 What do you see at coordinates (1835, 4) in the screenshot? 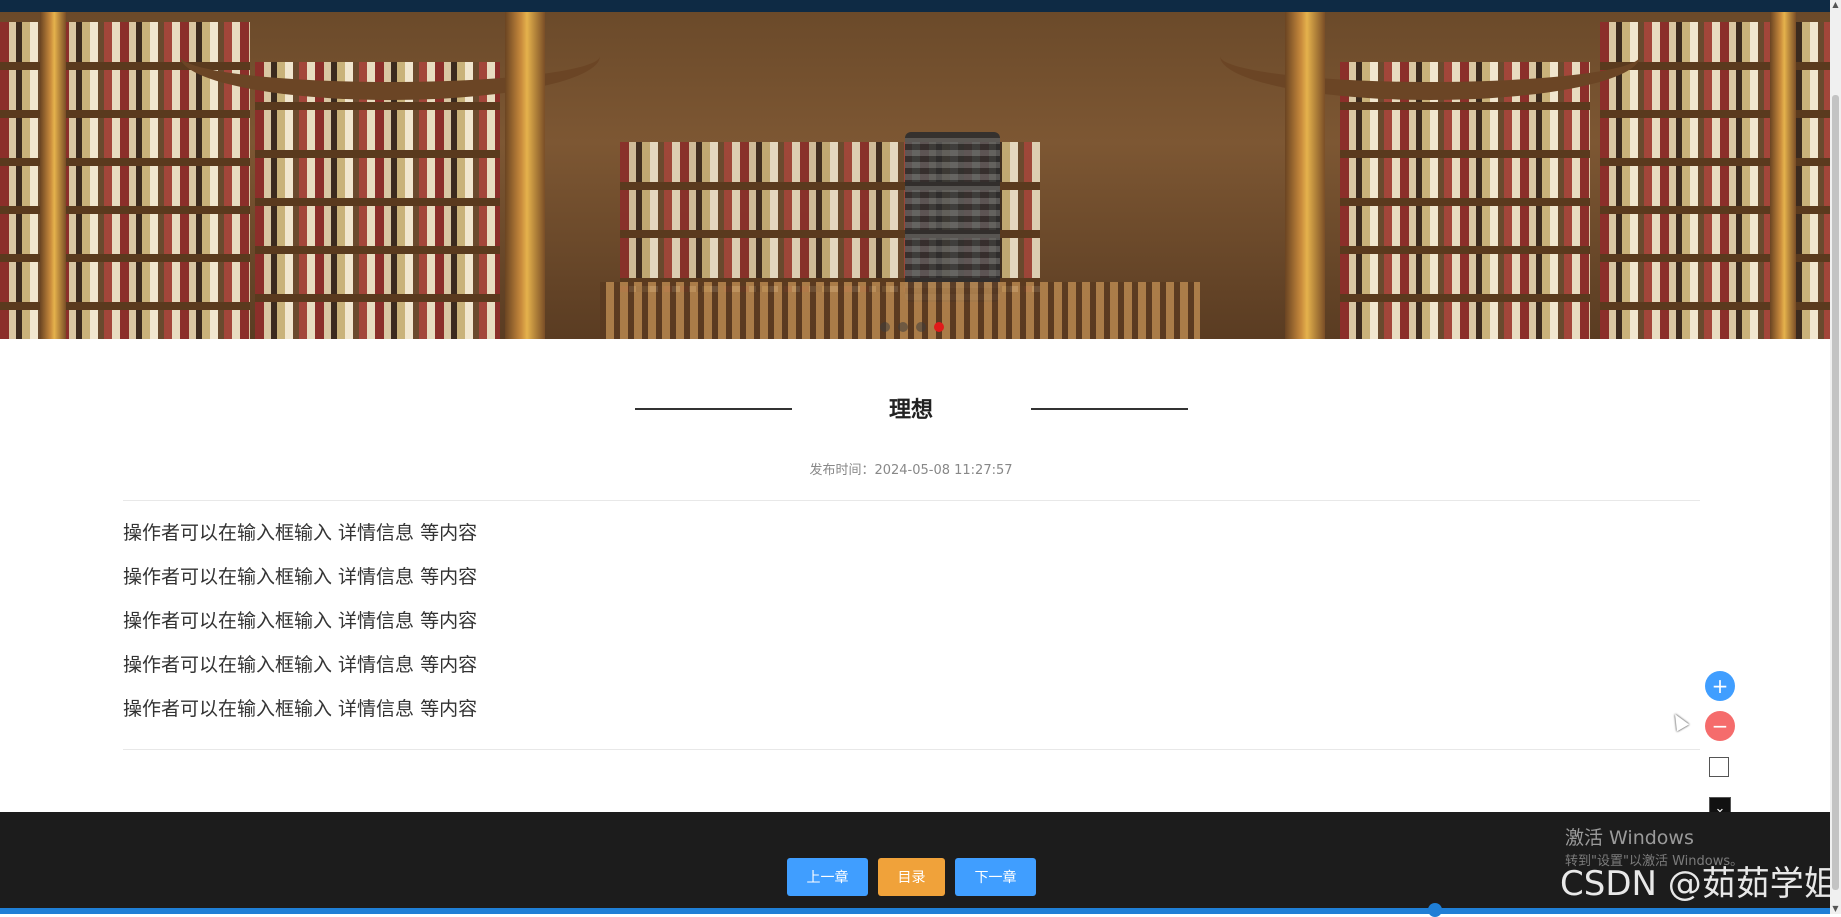
I see `scroll-up-arrow-icon: ▲` at bounding box center [1835, 4].